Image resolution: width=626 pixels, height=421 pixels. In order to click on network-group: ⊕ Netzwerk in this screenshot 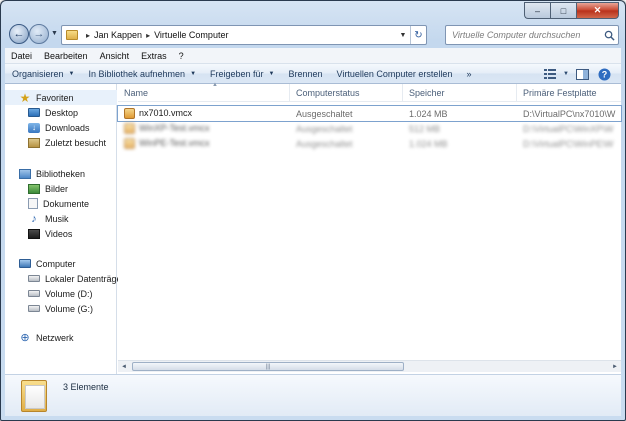, I will do `click(61, 337)`.